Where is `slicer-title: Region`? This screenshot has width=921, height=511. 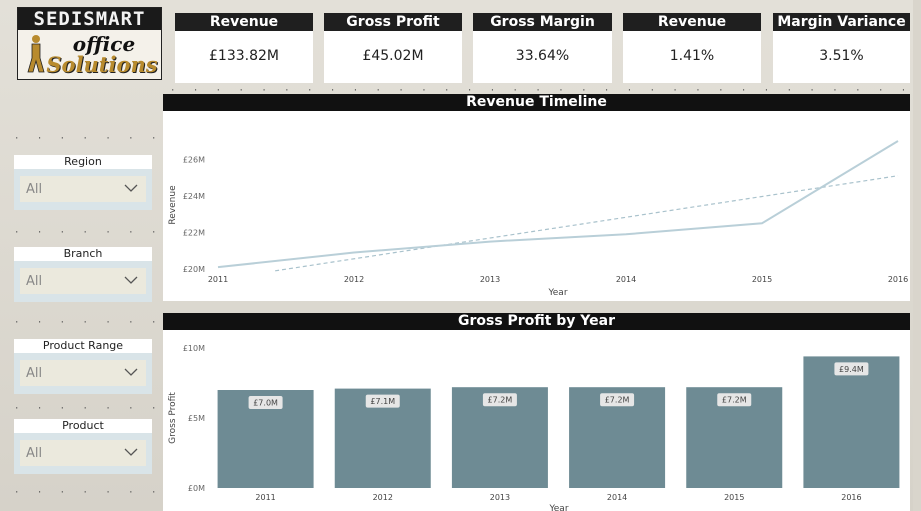
slicer-title: Region is located at coordinates (83, 162).